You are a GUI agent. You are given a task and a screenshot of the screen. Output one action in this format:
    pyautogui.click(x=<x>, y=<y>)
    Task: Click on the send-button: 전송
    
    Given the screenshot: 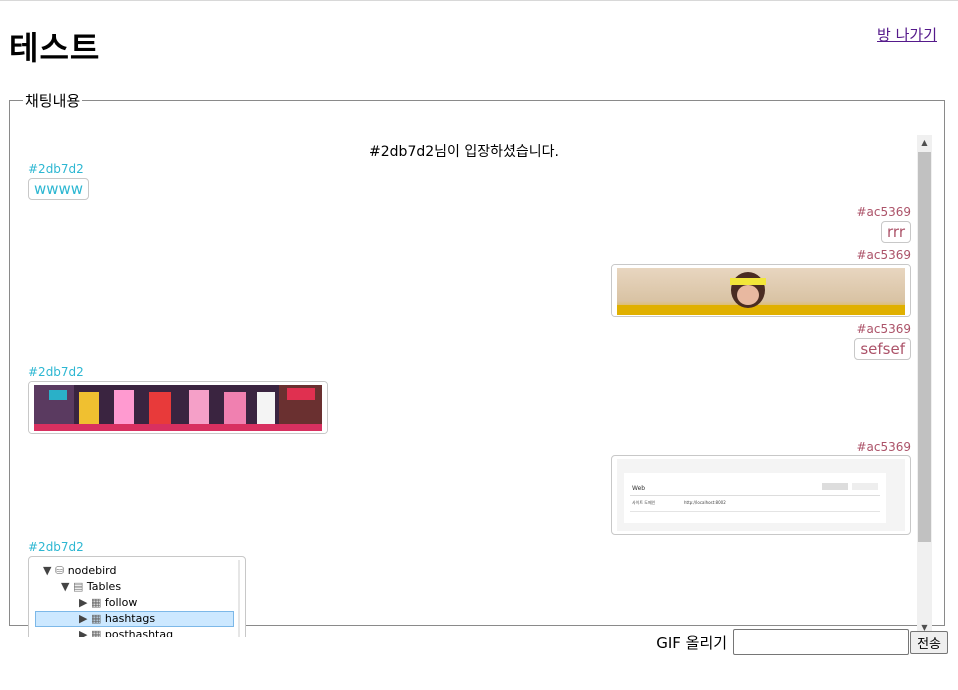 What is the action you would take?
    pyautogui.click(x=929, y=642)
    